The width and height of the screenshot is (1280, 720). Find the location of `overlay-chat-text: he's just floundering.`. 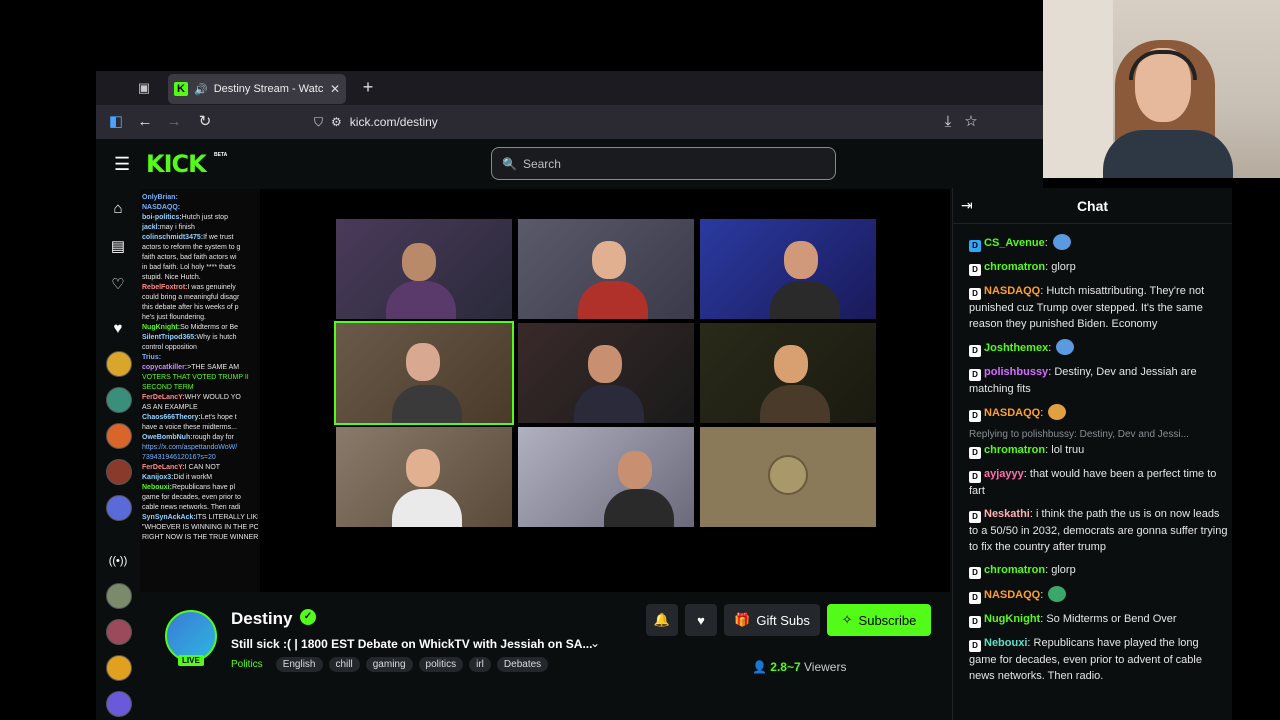

overlay-chat-text: he's just floundering. is located at coordinates (174, 317).